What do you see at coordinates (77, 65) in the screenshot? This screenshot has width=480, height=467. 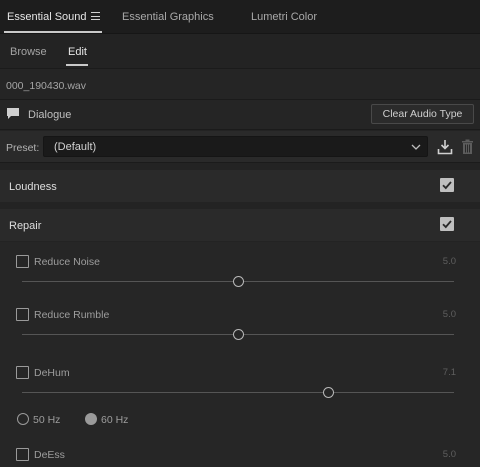 I see `active-subtab-indicator` at bounding box center [77, 65].